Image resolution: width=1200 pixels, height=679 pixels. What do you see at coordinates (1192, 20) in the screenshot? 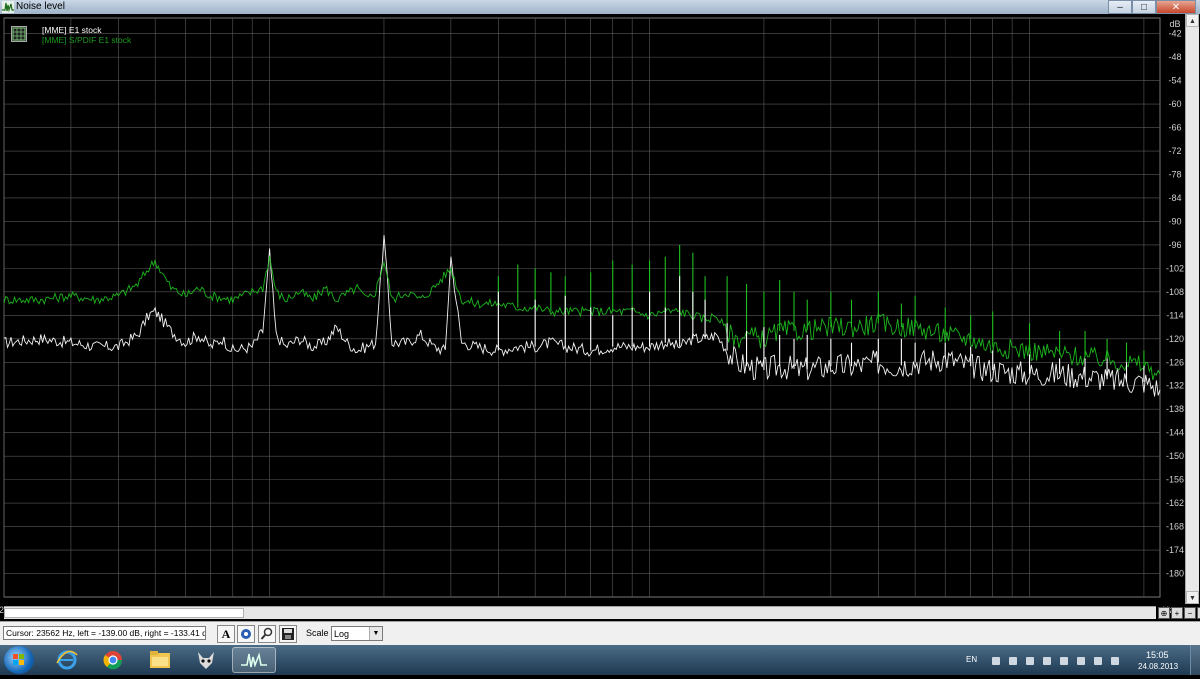
I see `scroll-up-arrow-icon: ▲` at bounding box center [1192, 20].